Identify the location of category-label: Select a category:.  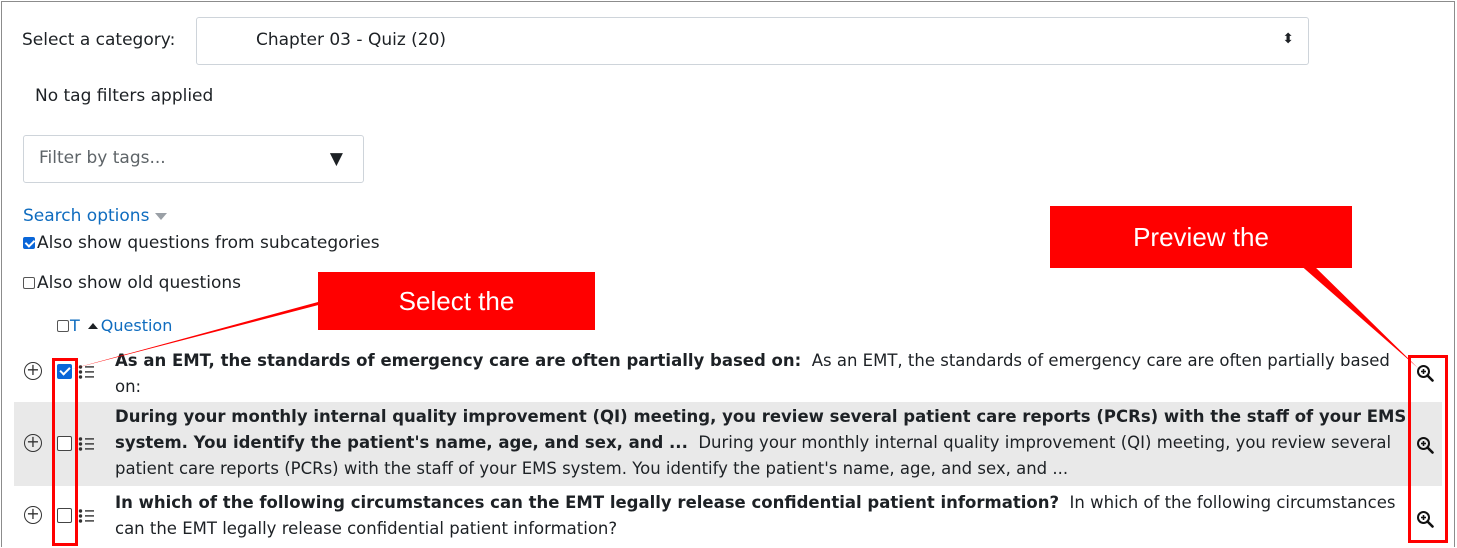
(99, 40).